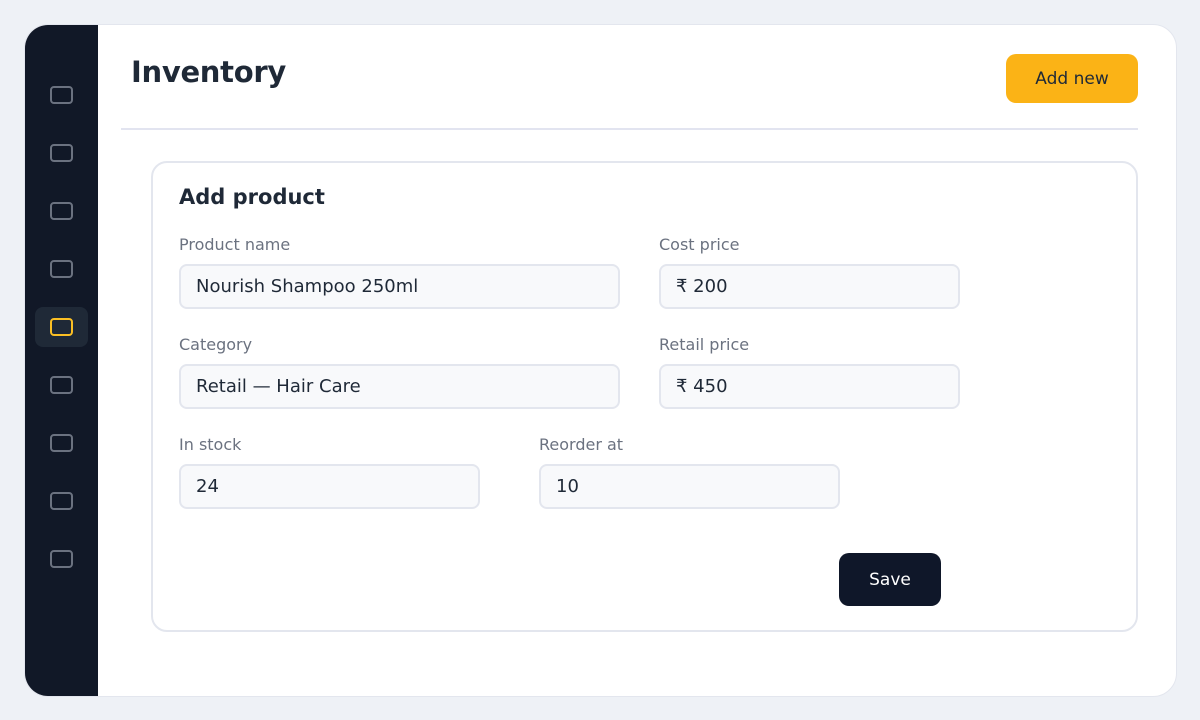 This screenshot has width=1200, height=720. What do you see at coordinates (208, 72) in the screenshot?
I see `page-title: Inventory` at bounding box center [208, 72].